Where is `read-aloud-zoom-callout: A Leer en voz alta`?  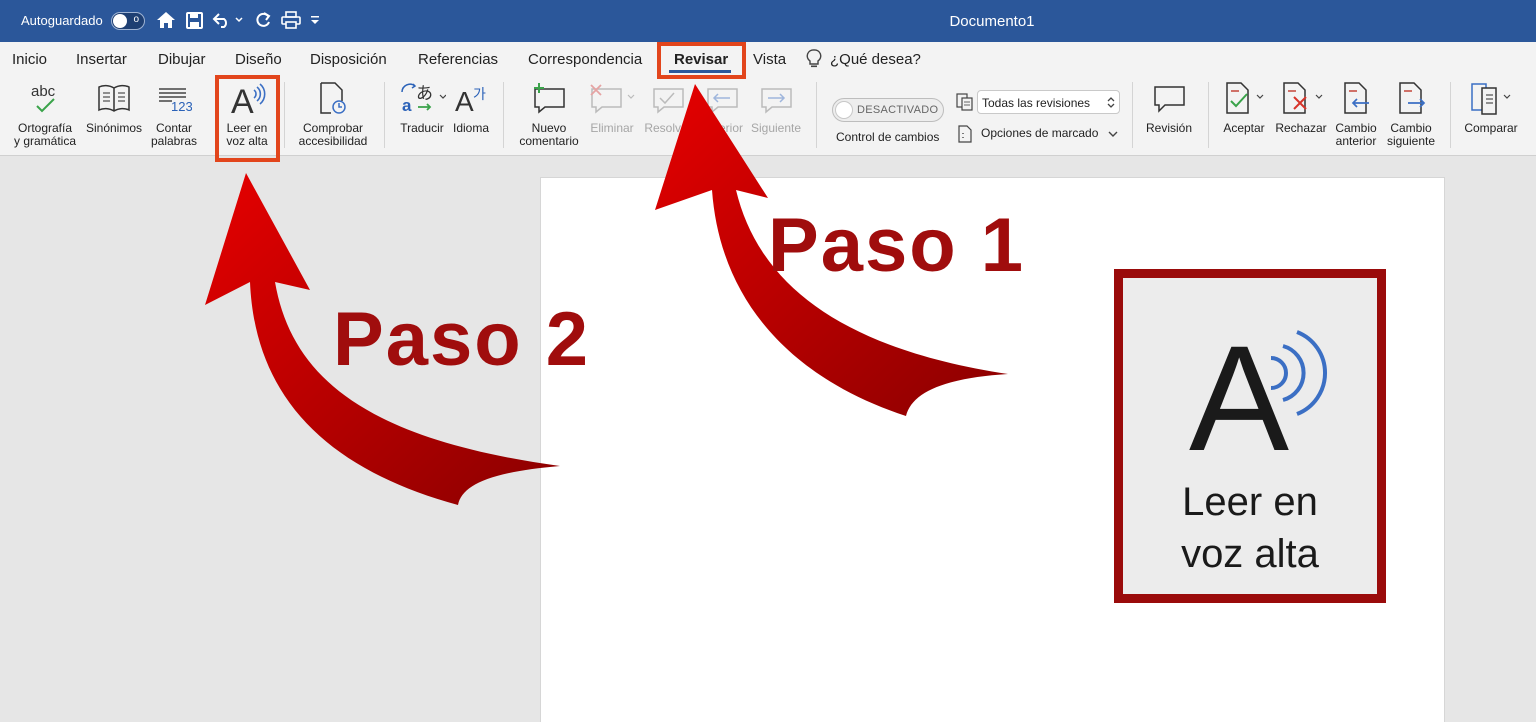
read-aloud-zoom-callout: A Leer en voz alta is located at coordinates (1250, 436).